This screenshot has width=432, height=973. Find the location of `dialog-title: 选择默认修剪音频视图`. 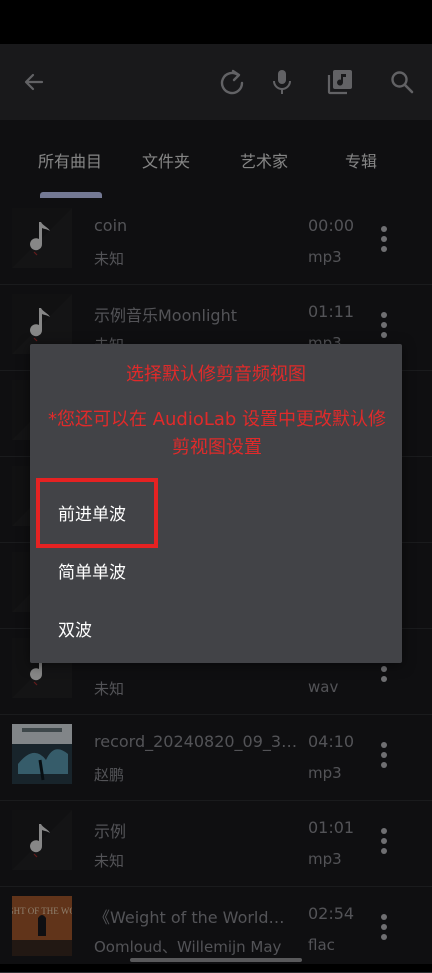

dialog-title: 选择默认修剪音频视图 is located at coordinates (216, 374).